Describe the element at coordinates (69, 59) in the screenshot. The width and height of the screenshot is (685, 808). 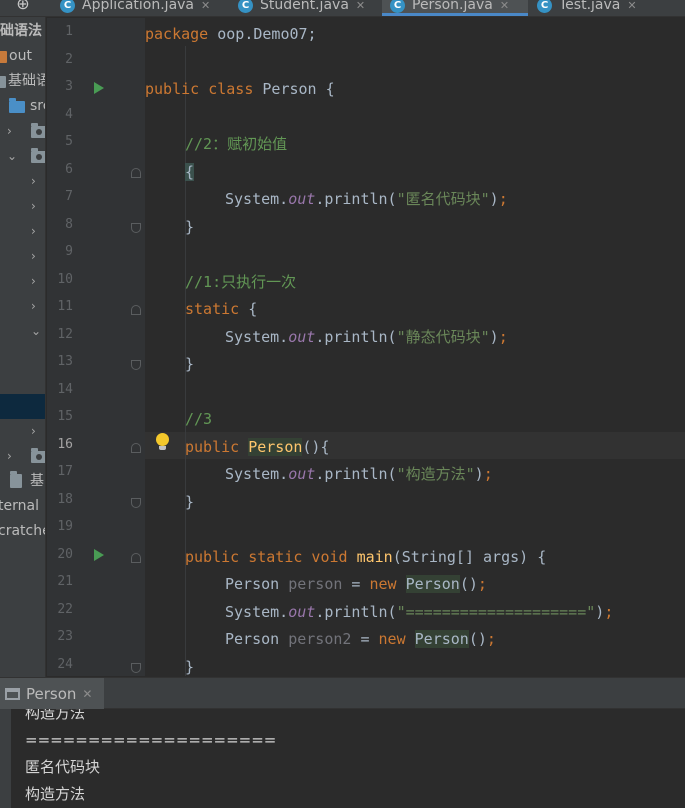
I see `line-number: 2` at that location.